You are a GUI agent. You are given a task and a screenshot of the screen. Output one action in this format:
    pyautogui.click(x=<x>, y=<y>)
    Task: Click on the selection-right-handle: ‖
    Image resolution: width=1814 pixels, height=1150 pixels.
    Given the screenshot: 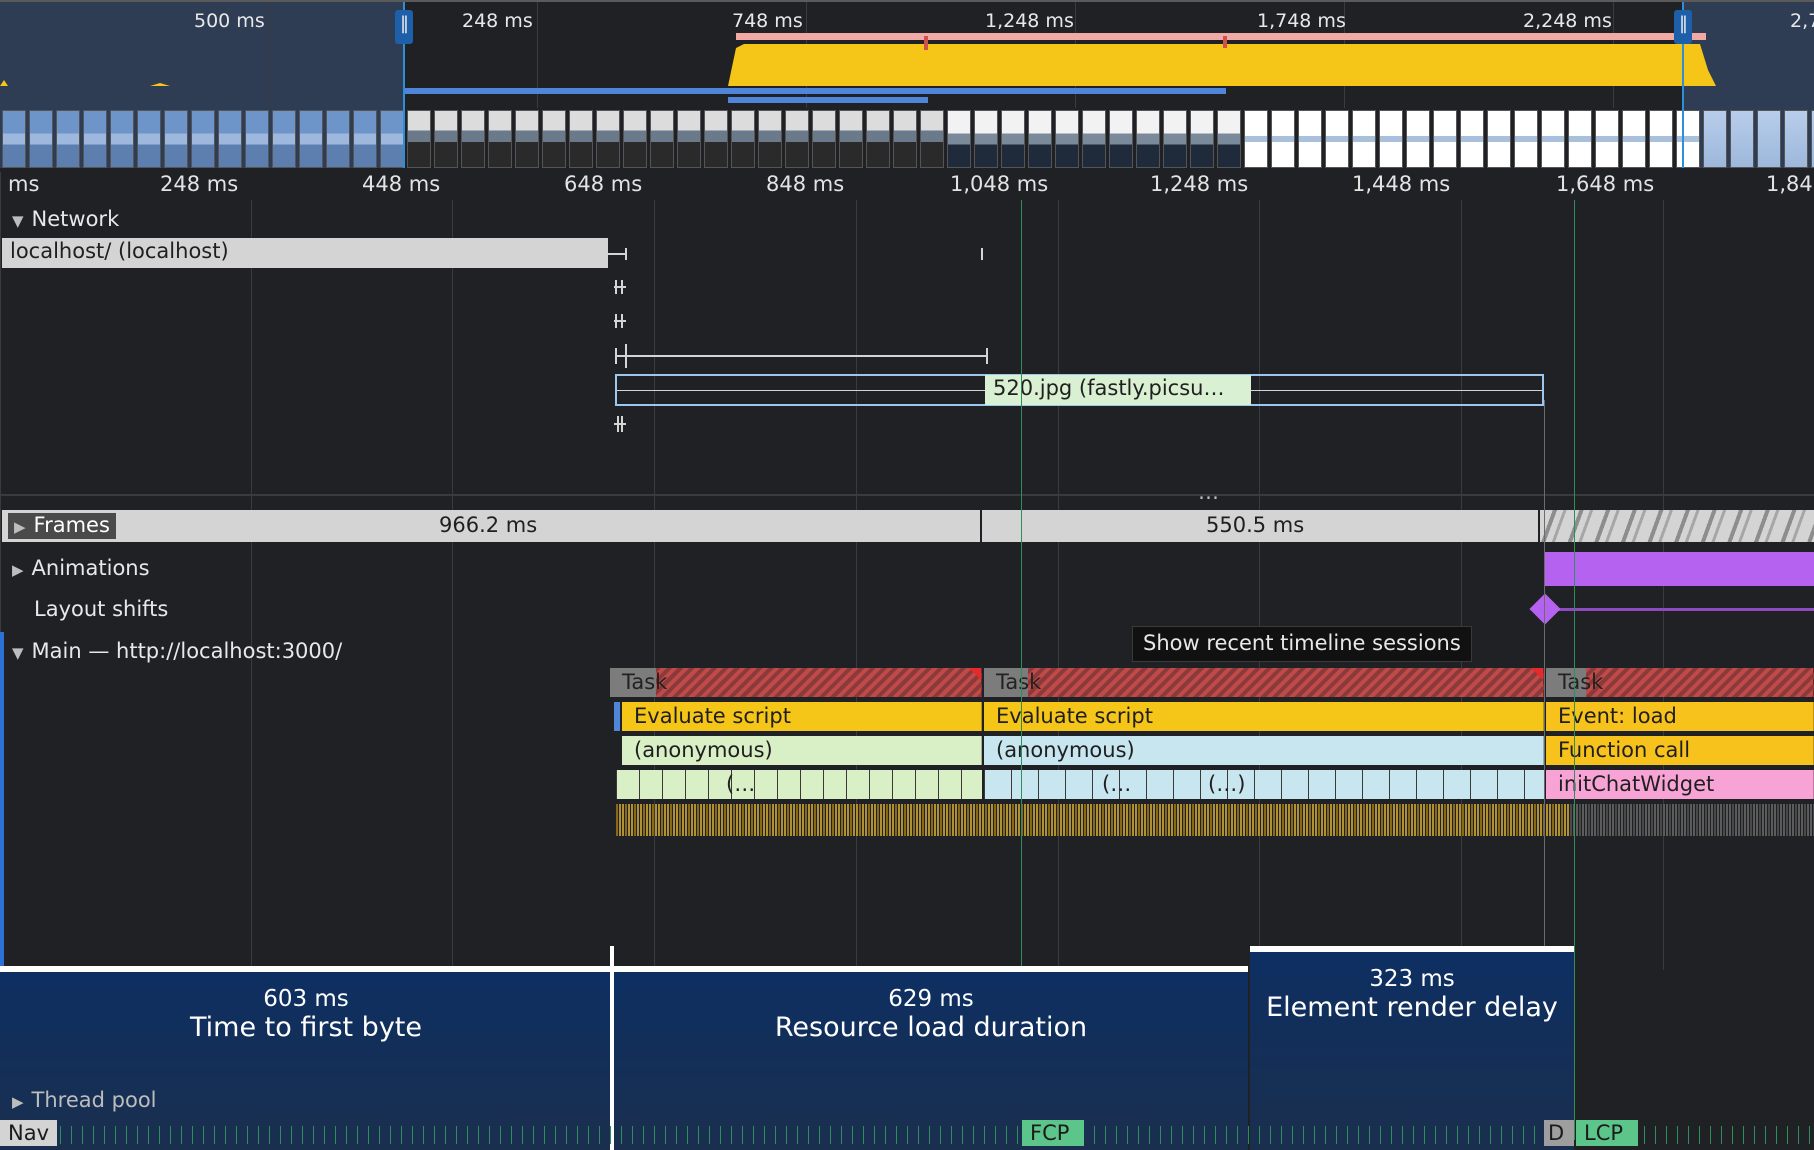 What is the action you would take?
    pyautogui.click(x=1683, y=27)
    